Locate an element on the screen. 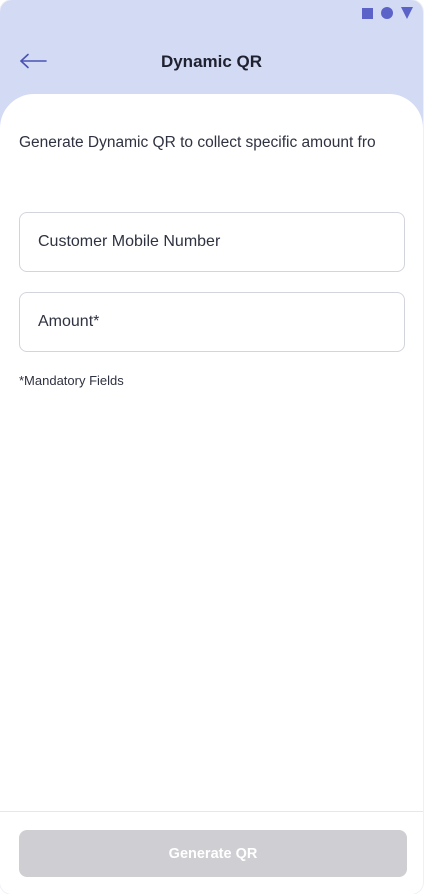 The image size is (425, 894). circle-icon is located at coordinates (387, 13).